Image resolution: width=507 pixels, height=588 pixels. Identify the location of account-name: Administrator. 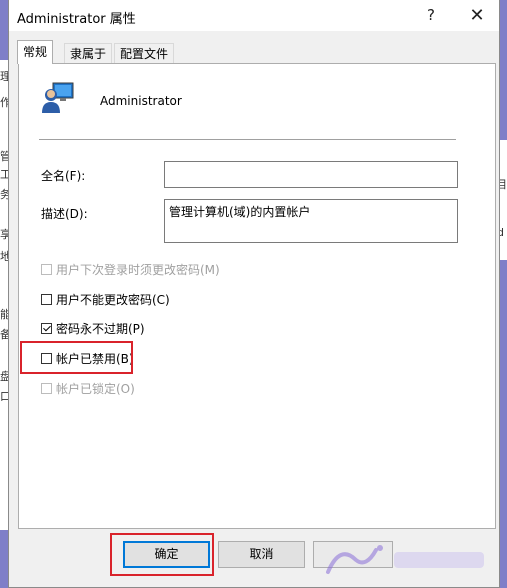
(141, 101).